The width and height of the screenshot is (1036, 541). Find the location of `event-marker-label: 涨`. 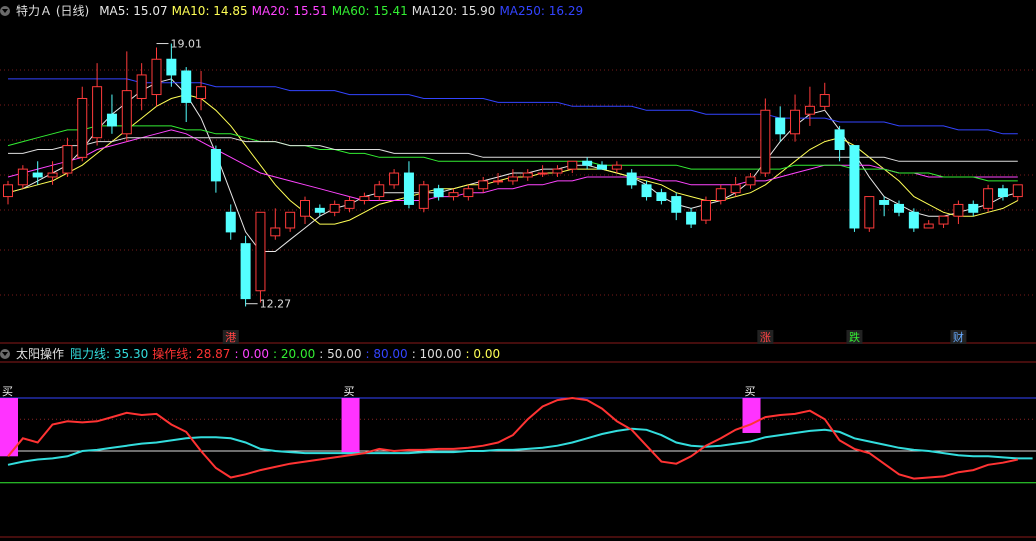

event-marker-label: 涨 is located at coordinates (765, 337).